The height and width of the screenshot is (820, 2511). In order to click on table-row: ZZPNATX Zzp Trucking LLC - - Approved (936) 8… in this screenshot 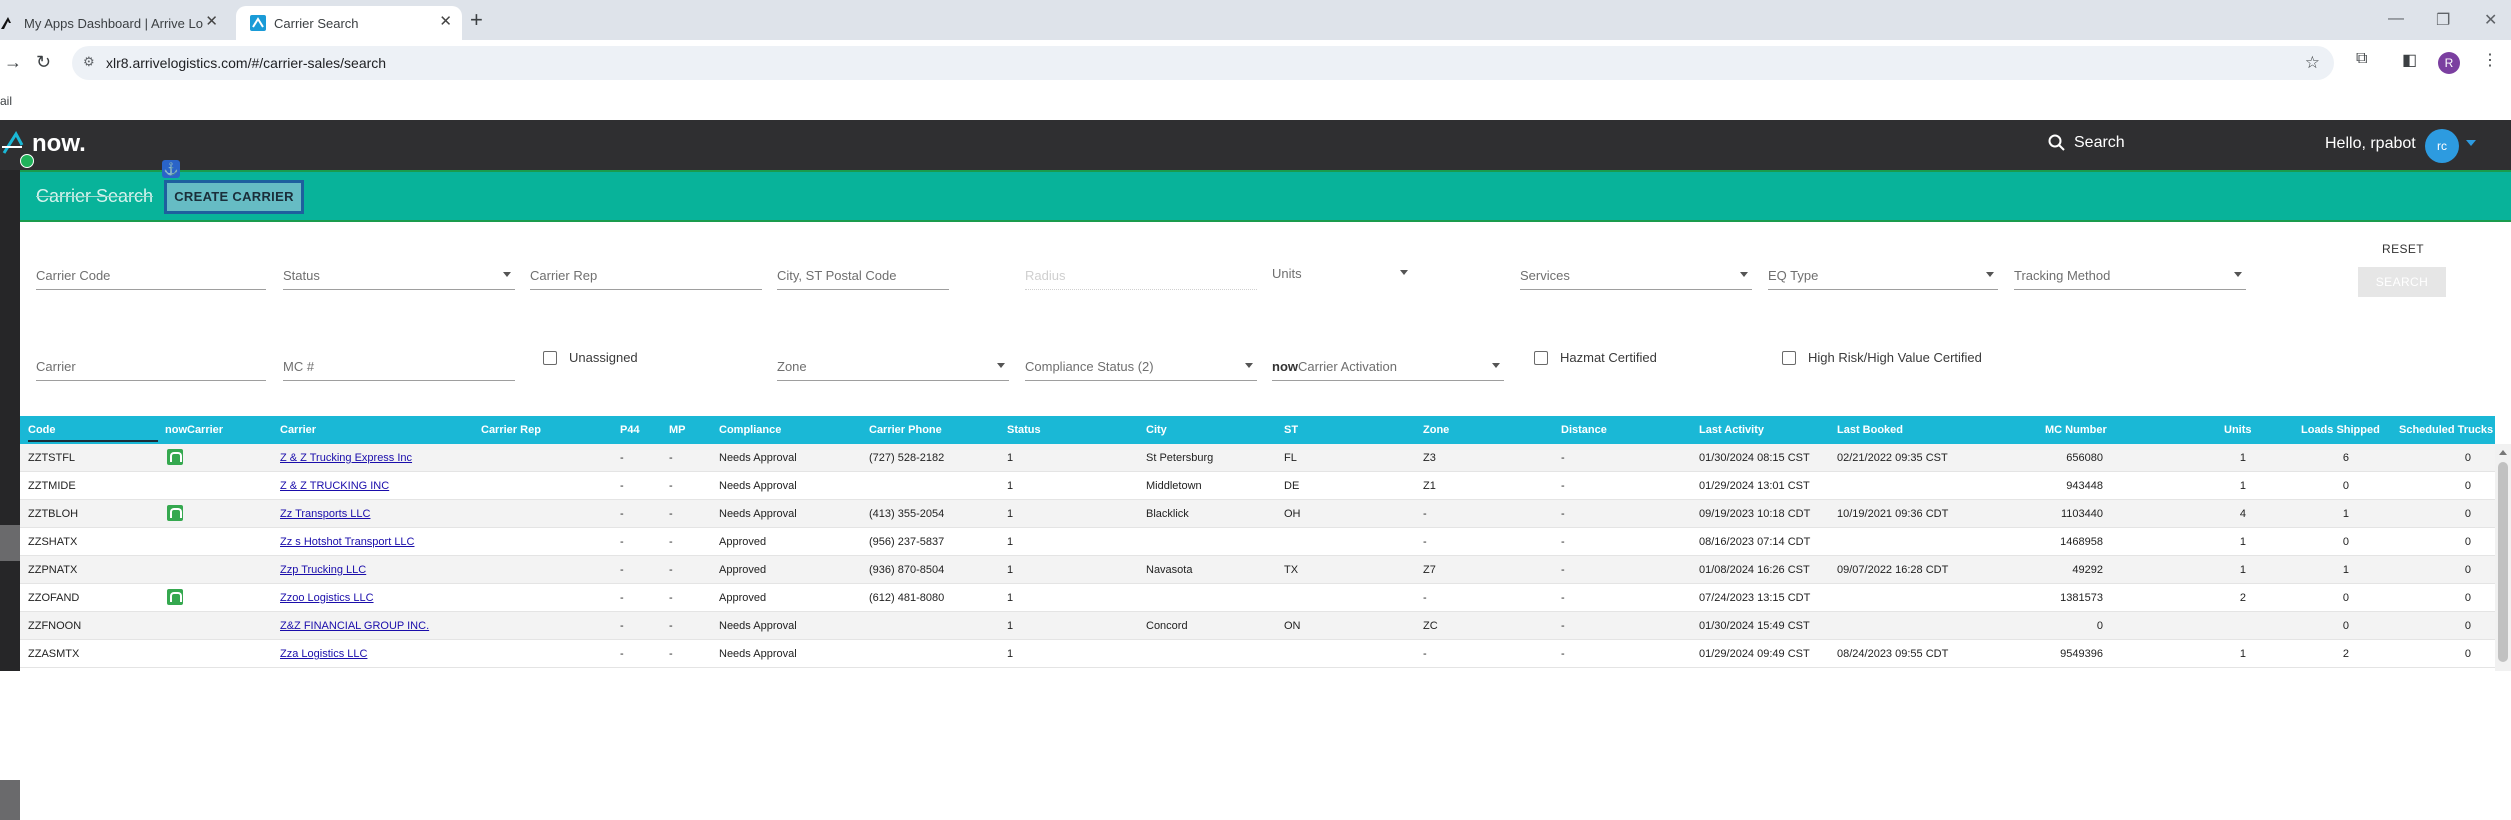, I will do `click(1257, 570)`.